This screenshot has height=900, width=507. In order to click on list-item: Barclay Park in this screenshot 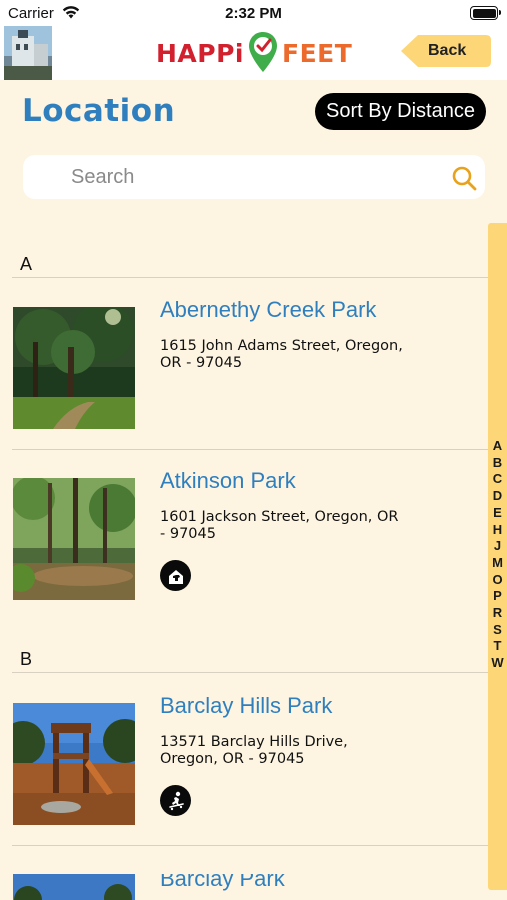, I will do `click(244, 887)`.